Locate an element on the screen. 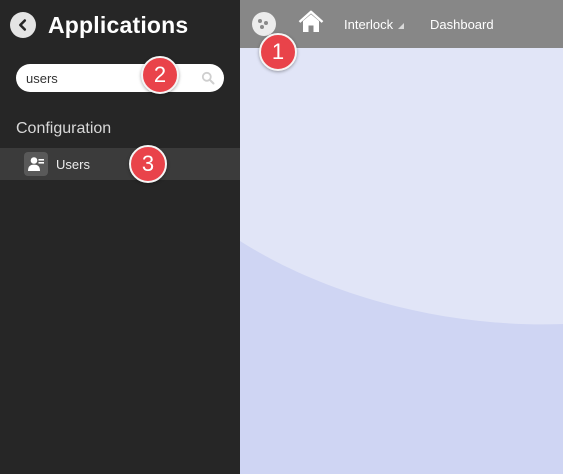 This screenshot has width=563, height=474. chevron-left-icon is located at coordinates (23, 25).